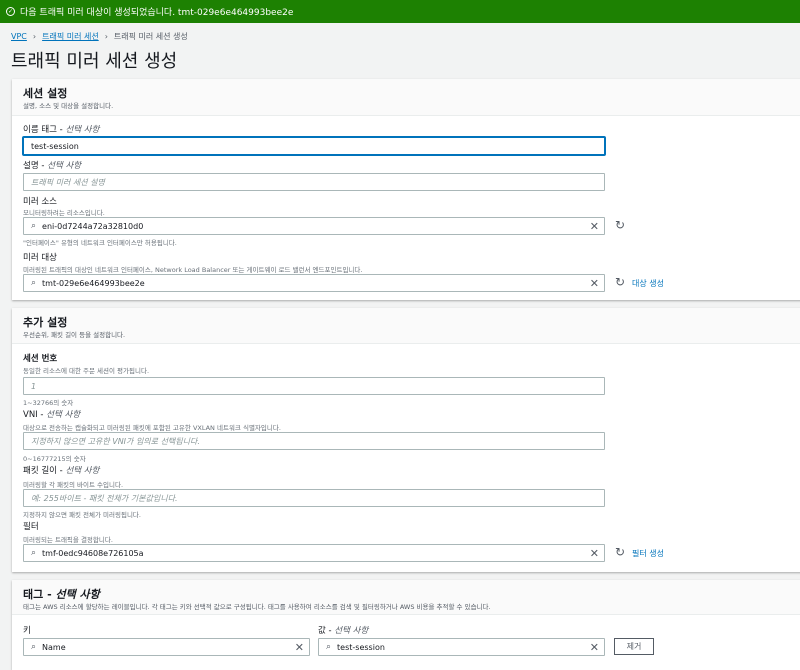  I want to click on mirror-source-description: 모니터링하려는 리소스입니다., so click(64, 213).